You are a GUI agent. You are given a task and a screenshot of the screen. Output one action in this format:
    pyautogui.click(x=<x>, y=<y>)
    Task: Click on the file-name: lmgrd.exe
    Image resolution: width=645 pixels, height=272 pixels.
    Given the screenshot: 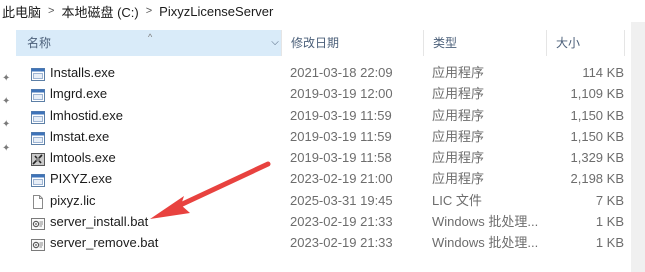 What is the action you would take?
    pyautogui.click(x=79, y=94)
    